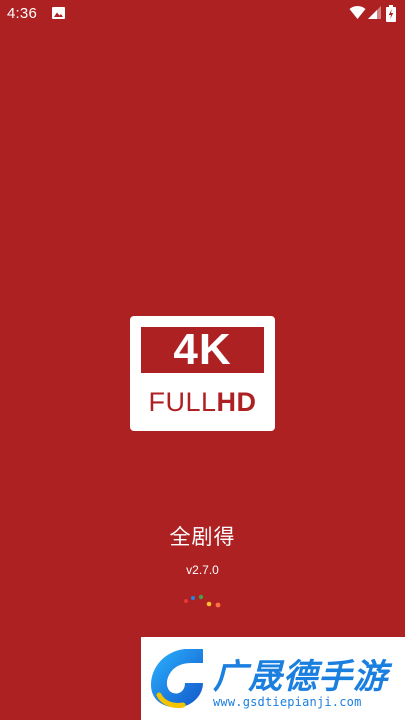  Describe the element at coordinates (22, 13) in the screenshot. I see `status-time: 4:36` at that location.